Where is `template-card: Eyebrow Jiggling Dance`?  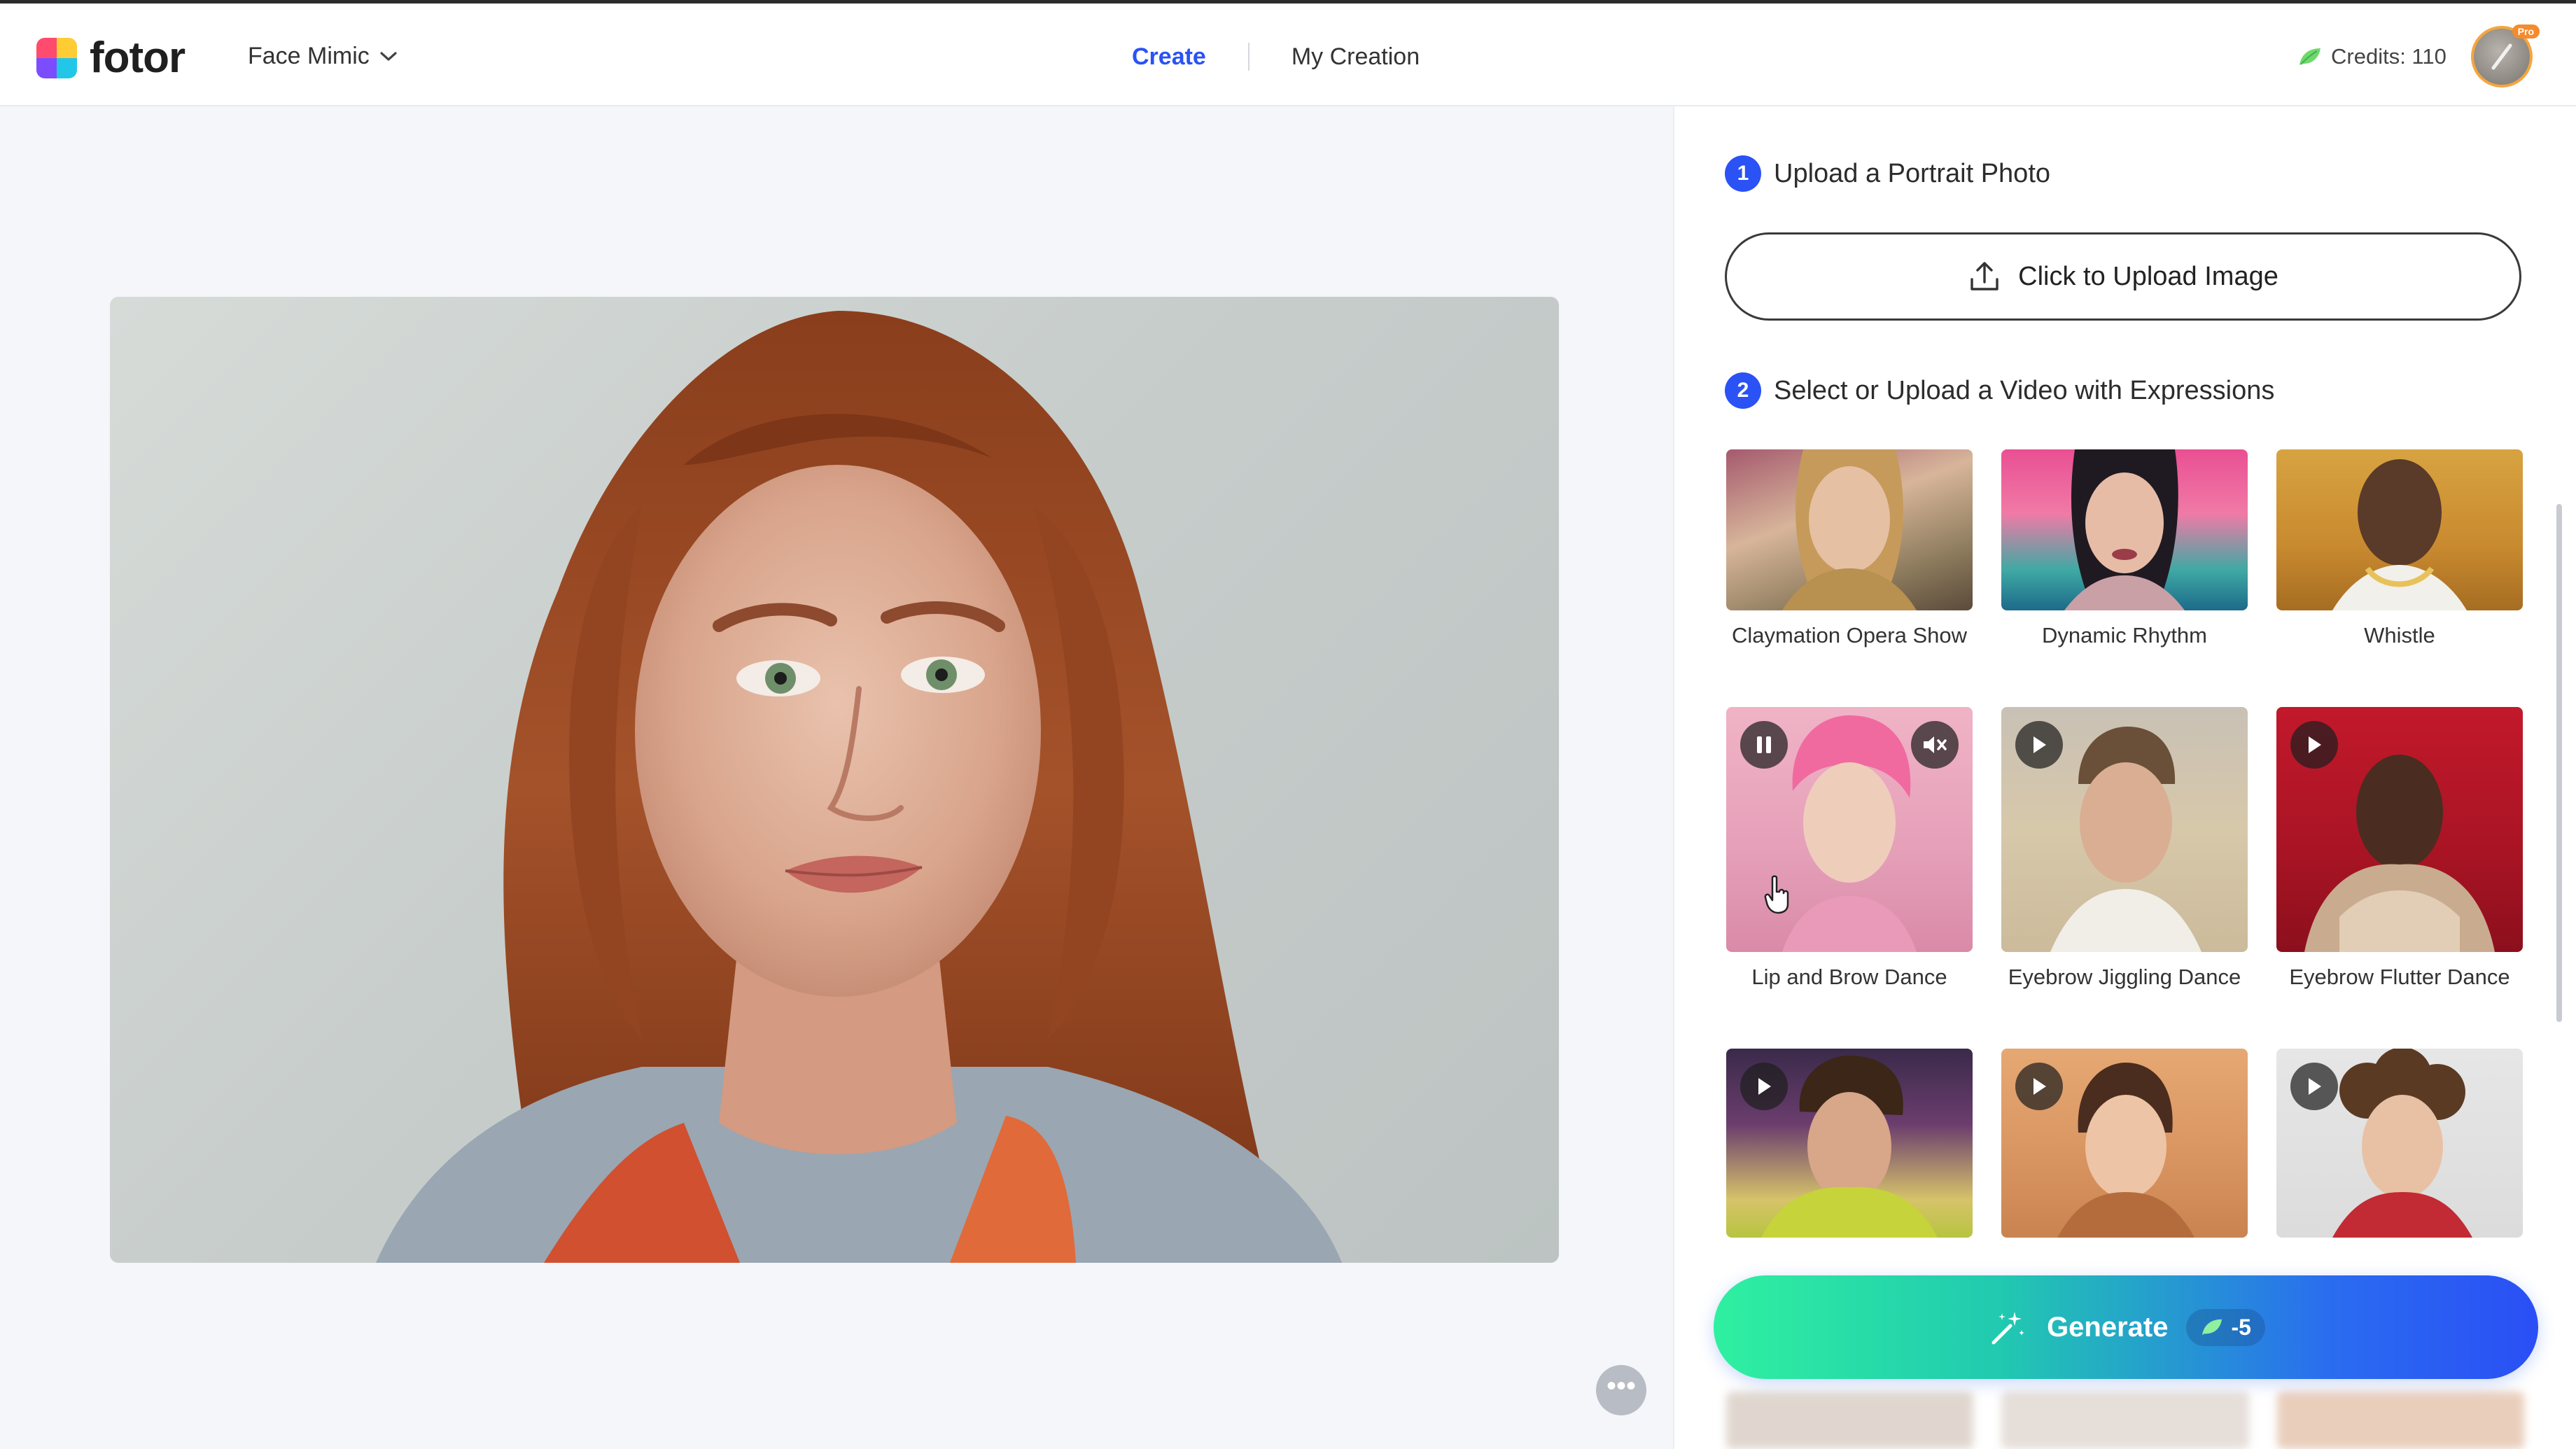 template-card: Eyebrow Jiggling Dance is located at coordinates (2124, 850).